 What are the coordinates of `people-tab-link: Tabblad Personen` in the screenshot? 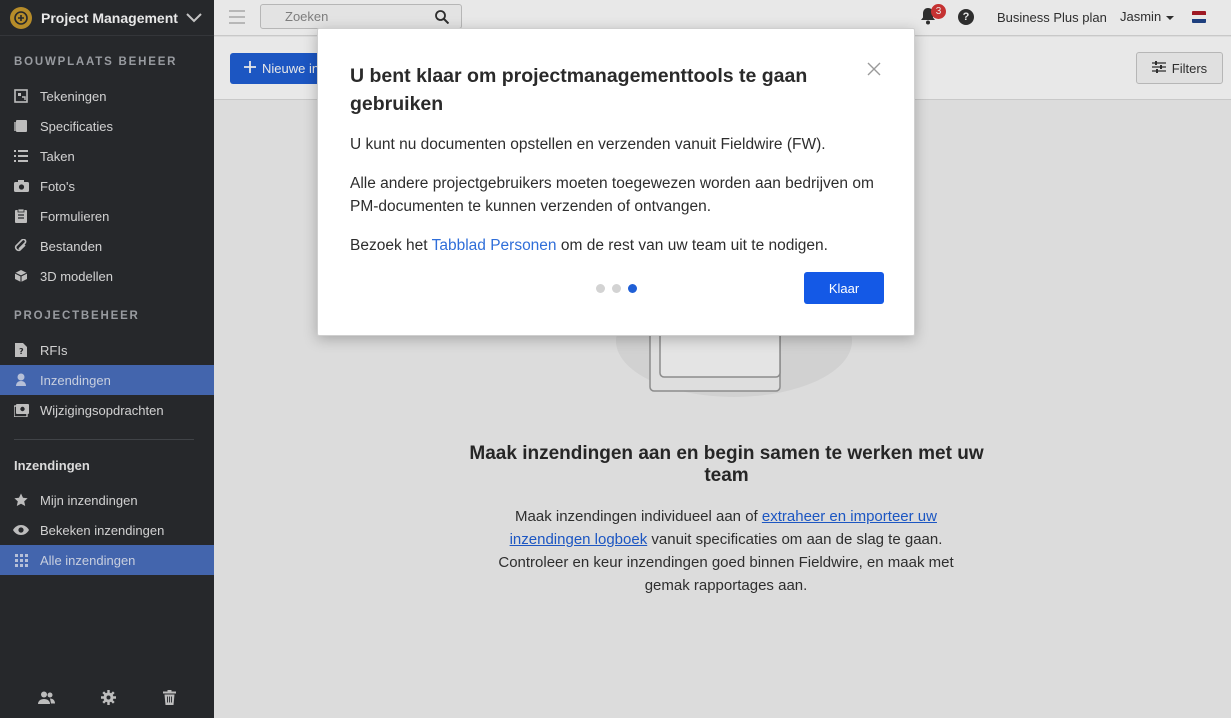 It's located at (494, 245).